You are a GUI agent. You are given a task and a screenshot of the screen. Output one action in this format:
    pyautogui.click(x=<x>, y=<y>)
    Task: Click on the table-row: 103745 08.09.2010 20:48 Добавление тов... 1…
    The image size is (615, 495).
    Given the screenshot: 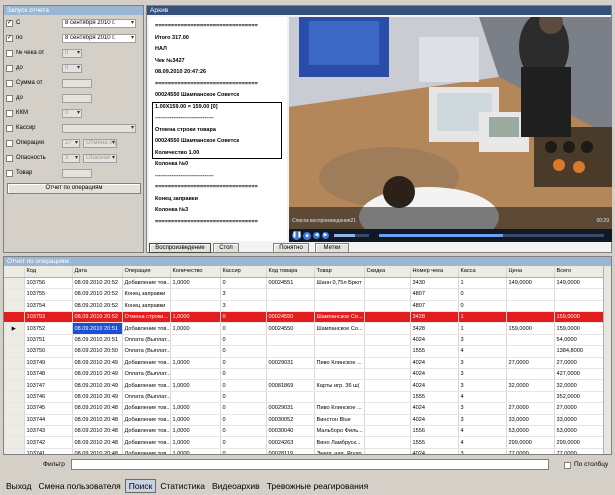 What is the action you would take?
    pyautogui.click(x=304, y=408)
    